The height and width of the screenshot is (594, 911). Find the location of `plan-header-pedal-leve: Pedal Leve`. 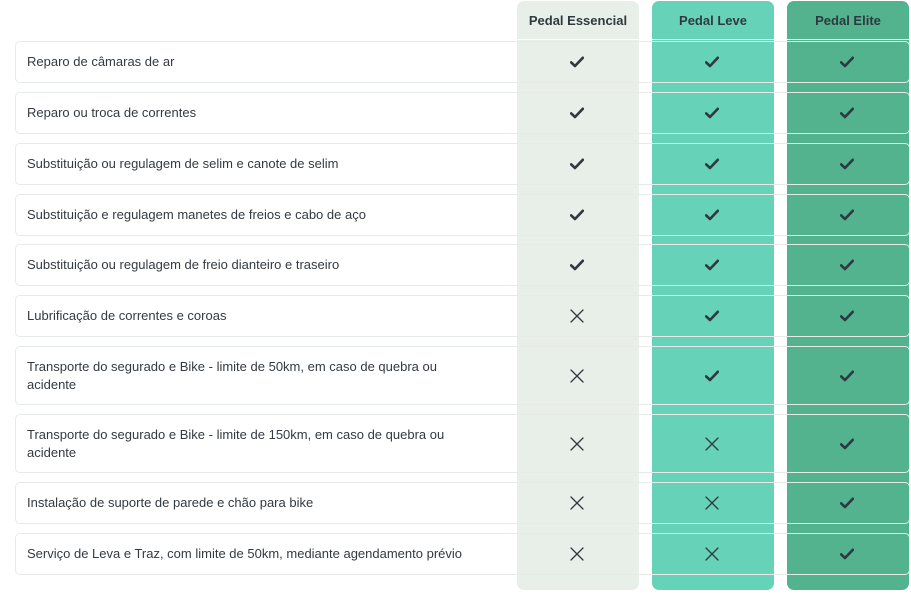

plan-header-pedal-leve: Pedal Leve is located at coordinates (713, 20).